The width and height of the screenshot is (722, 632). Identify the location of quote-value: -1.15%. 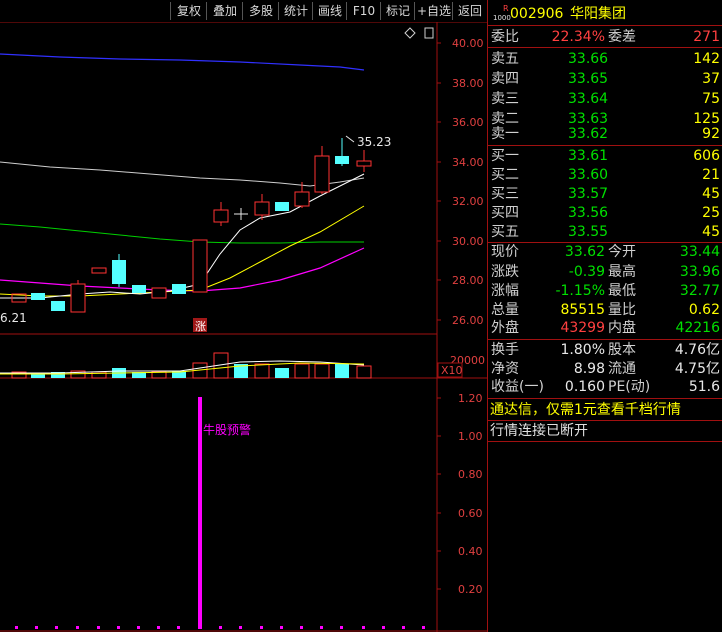
(580, 291).